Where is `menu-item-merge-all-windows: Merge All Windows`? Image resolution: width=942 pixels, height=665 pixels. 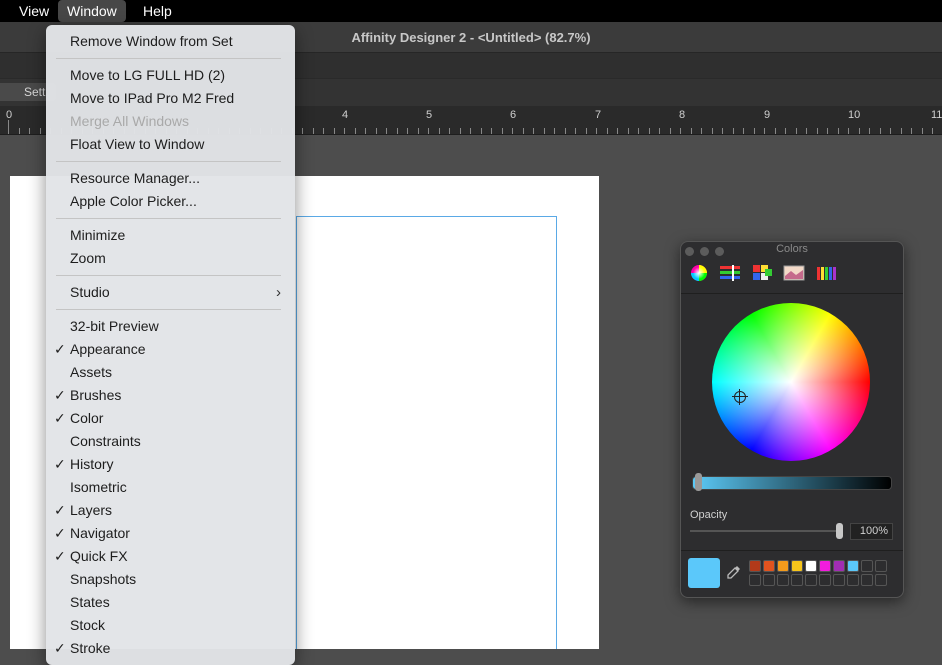 menu-item-merge-all-windows: Merge All Windows is located at coordinates (130, 121).